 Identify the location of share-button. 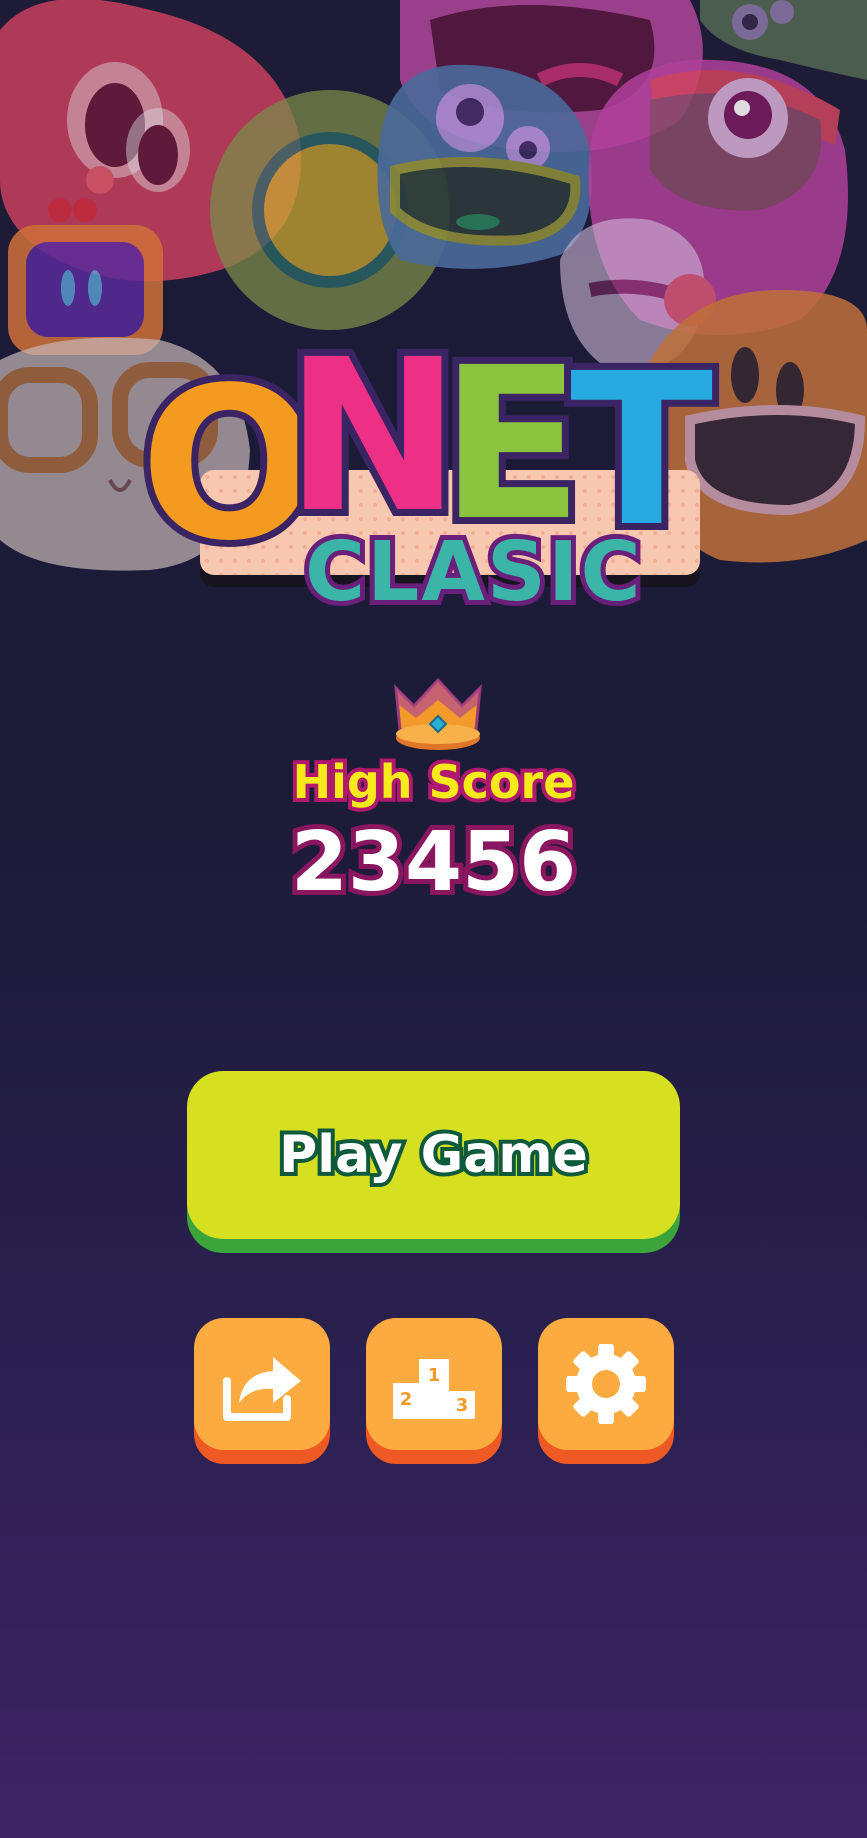
(262, 1384).